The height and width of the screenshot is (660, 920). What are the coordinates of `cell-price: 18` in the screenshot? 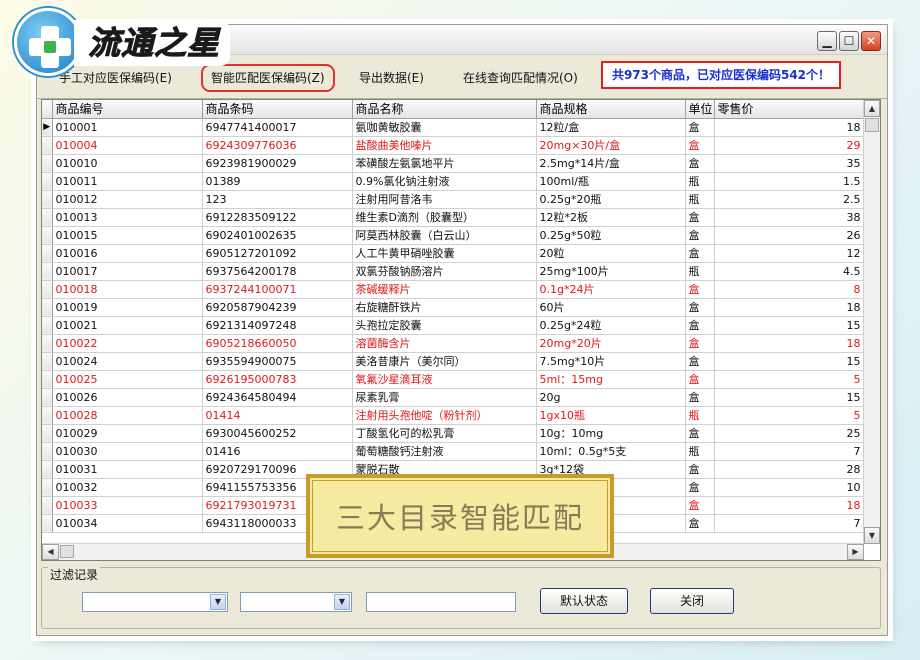 It's located at (789, 505).